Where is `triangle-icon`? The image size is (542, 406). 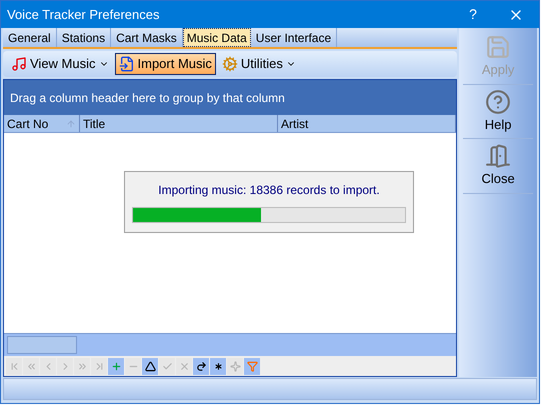 triangle-icon is located at coordinates (150, 366).